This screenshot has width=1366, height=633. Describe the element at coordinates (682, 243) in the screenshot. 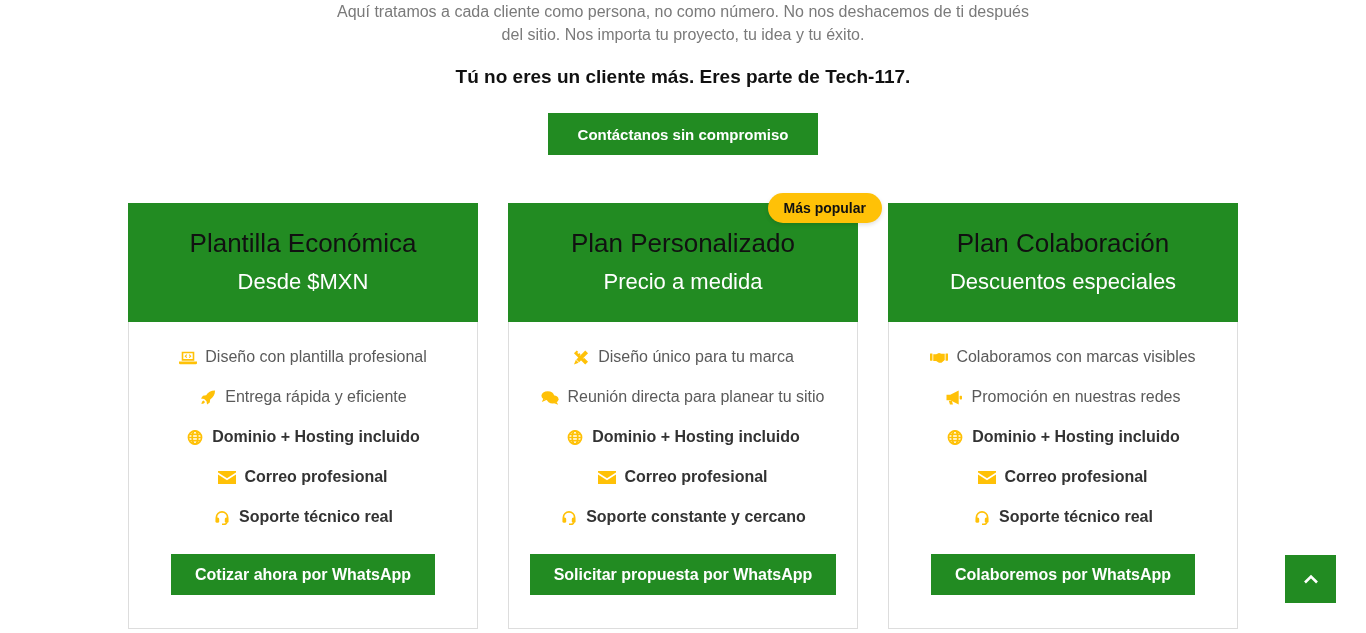

I see `plan-title: Plan Personalizado` at that location.